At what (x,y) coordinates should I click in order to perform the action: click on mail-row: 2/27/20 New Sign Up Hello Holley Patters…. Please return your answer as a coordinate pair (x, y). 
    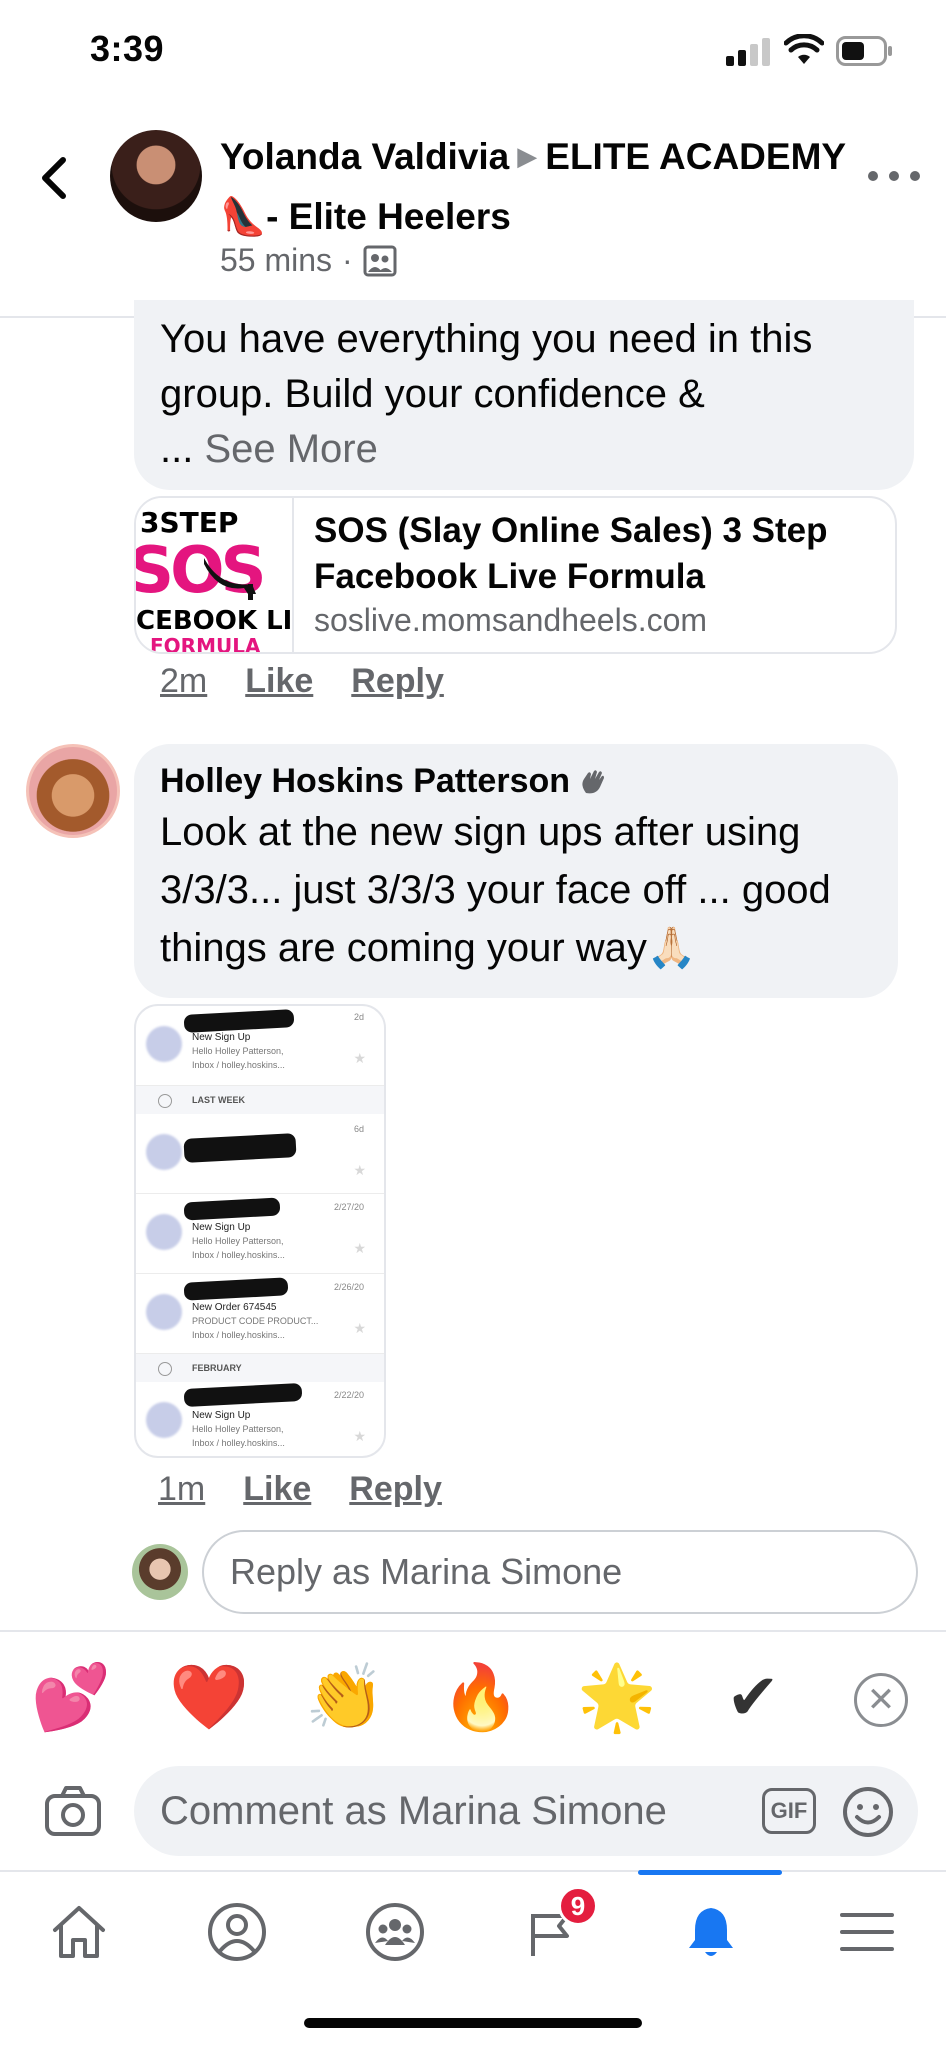
    Looking at the image, I should click on (260, 1234).